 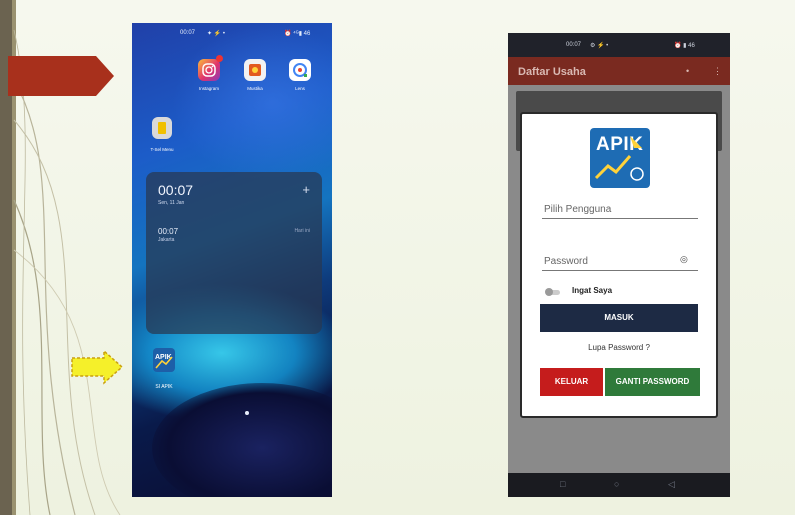 I want to click on clock-time: 00:07, so click(x=176, y=190).